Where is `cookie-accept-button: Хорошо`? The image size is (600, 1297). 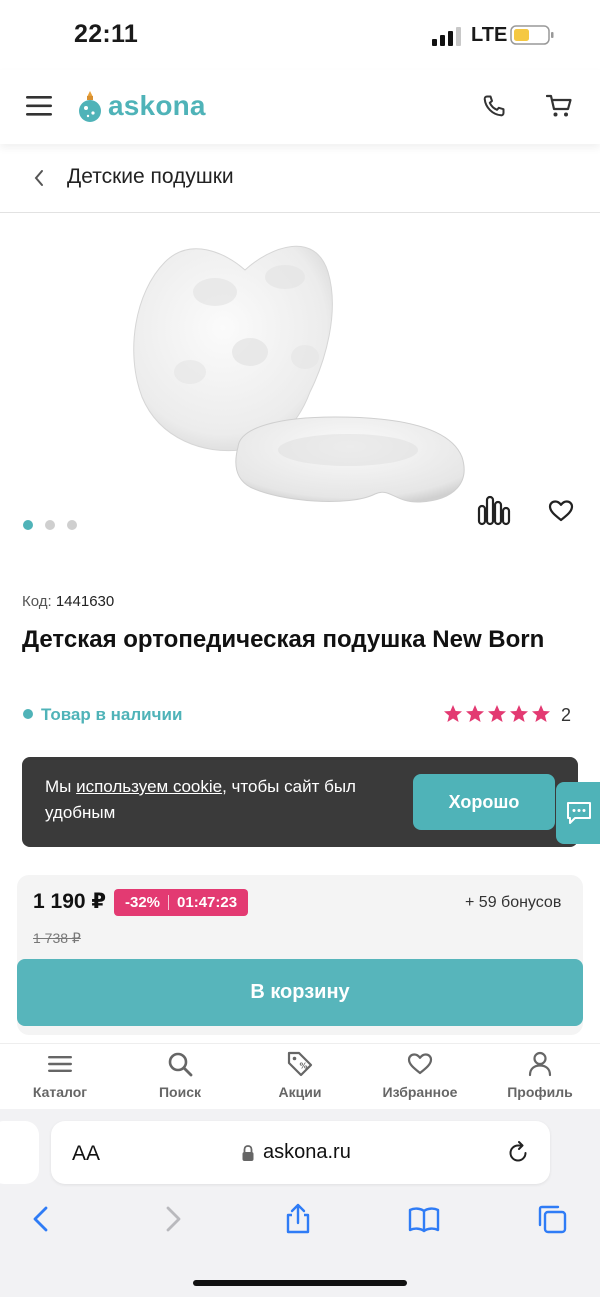
cookie-accept-button: Хорошо is located at coordinates (484, 802).